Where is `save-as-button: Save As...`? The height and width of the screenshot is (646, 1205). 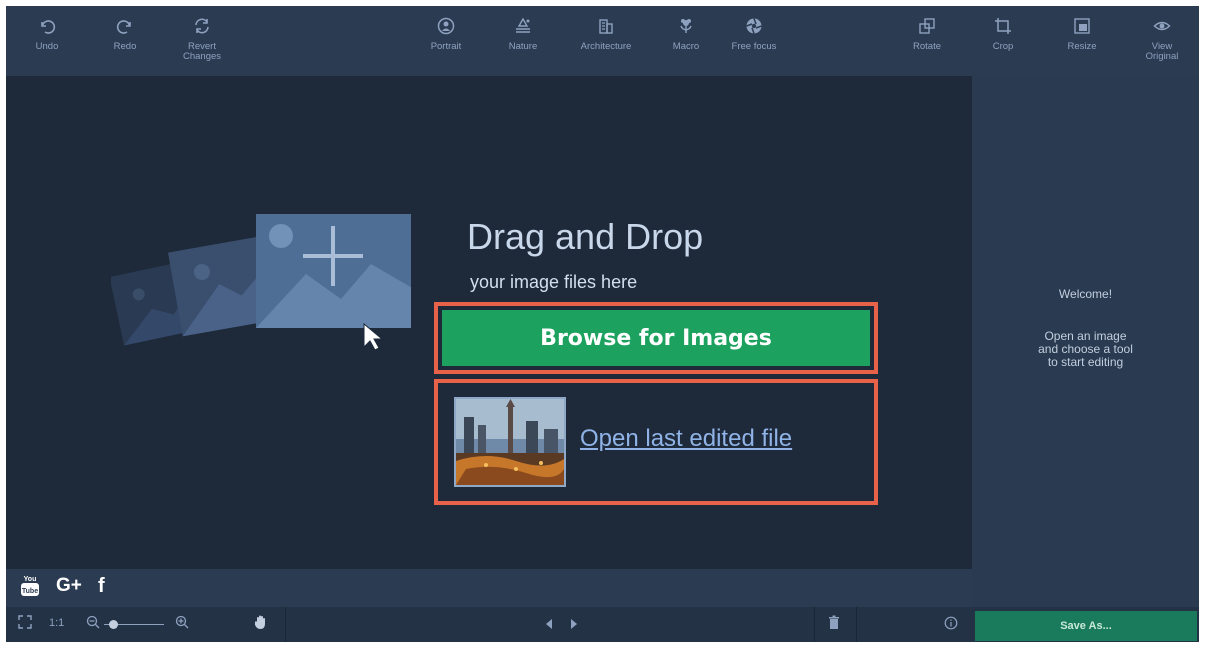 save-as-button: Save As... is located at coordinates (1086, 626).